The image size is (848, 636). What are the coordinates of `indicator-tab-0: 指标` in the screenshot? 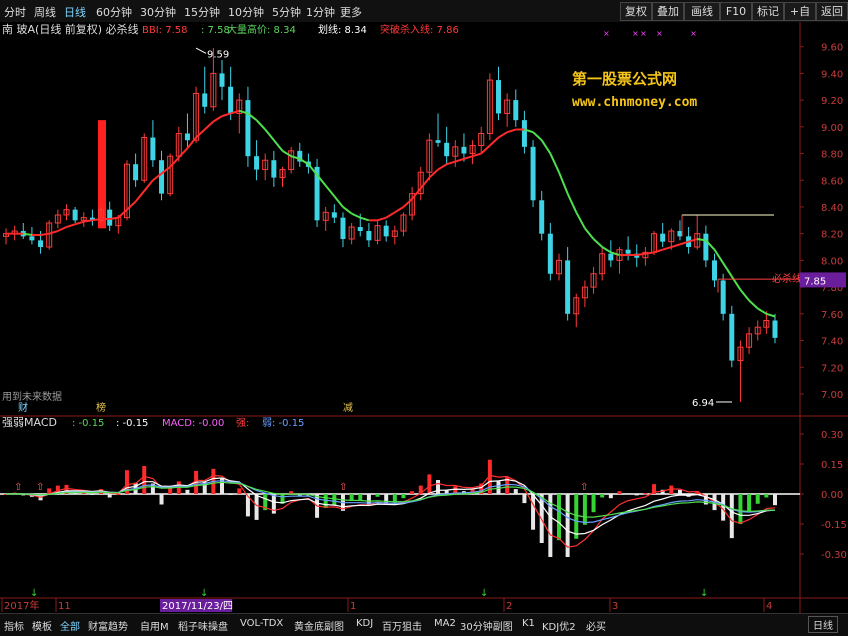 It's located at (14, 625).